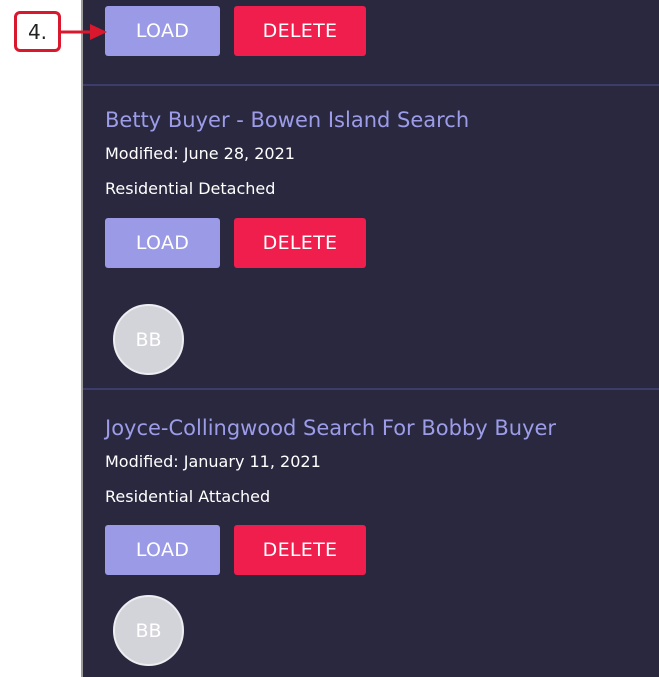 The height and width of the screenshot is (677, 659). What do you see at coordinates (287, 120) in the screenshot?
I see `saved-search-title: Betty Buyer - Bowen Island Search` at bounding box center [287, 120].